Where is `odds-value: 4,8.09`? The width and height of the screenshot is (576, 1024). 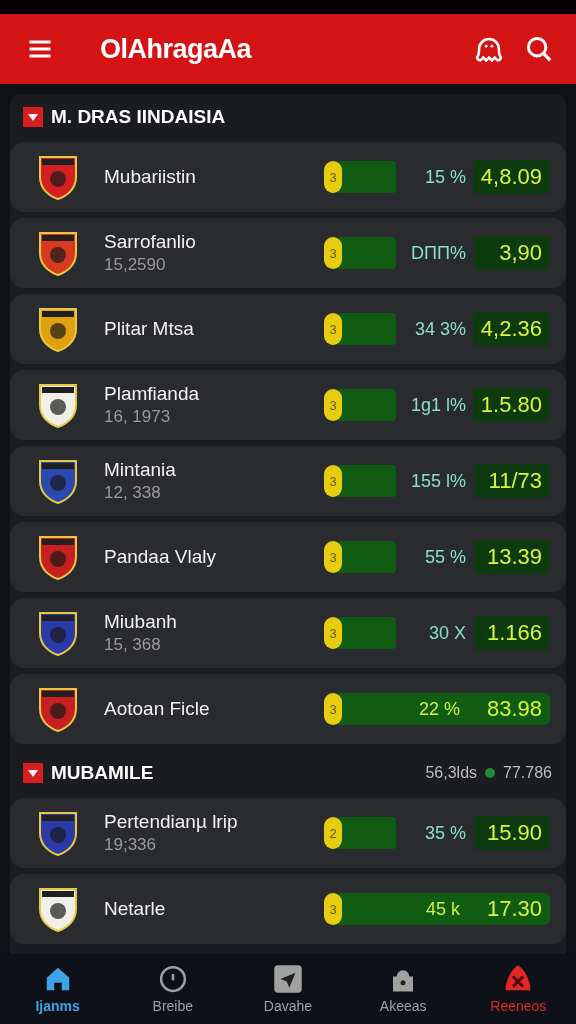 odds-value: 4,8.09 is located at coordinates (511, 177).